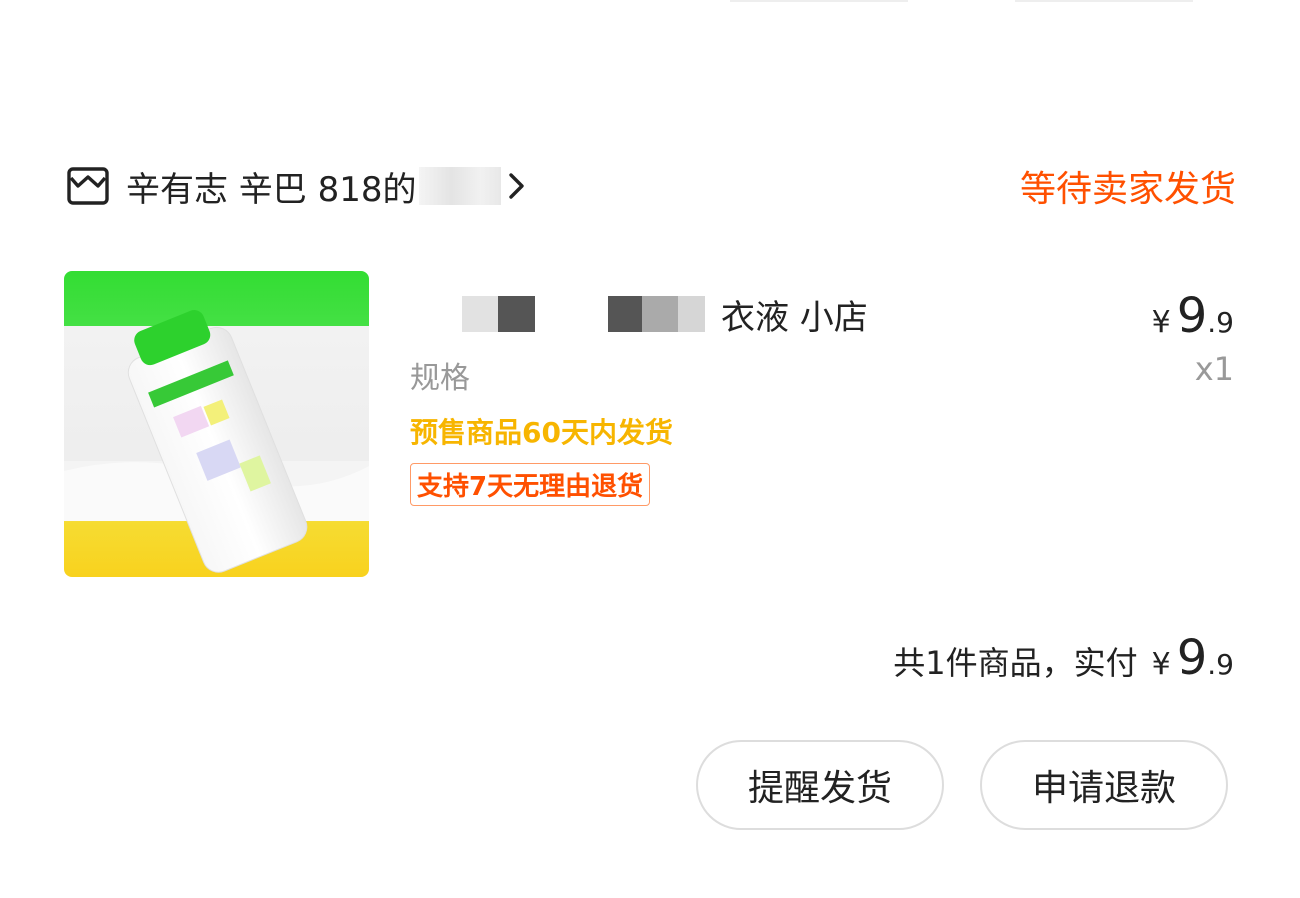 The width and height of the screenshot is (1300, 898). What do you see at coordinates (820, 785) in the screenshot?
I see `remind-shipping-button: 提醒发货` at bounding box center [820, 785].